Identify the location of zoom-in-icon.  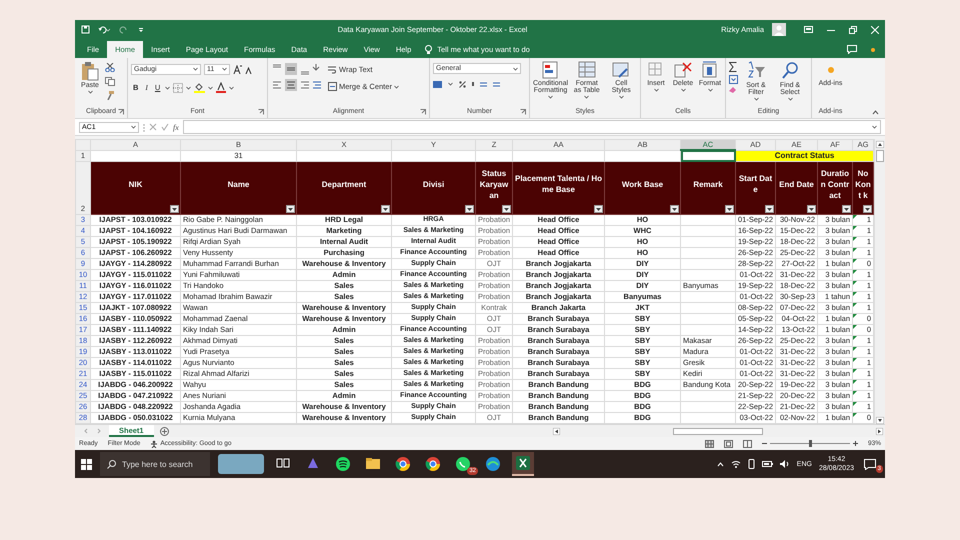
(855, 443).